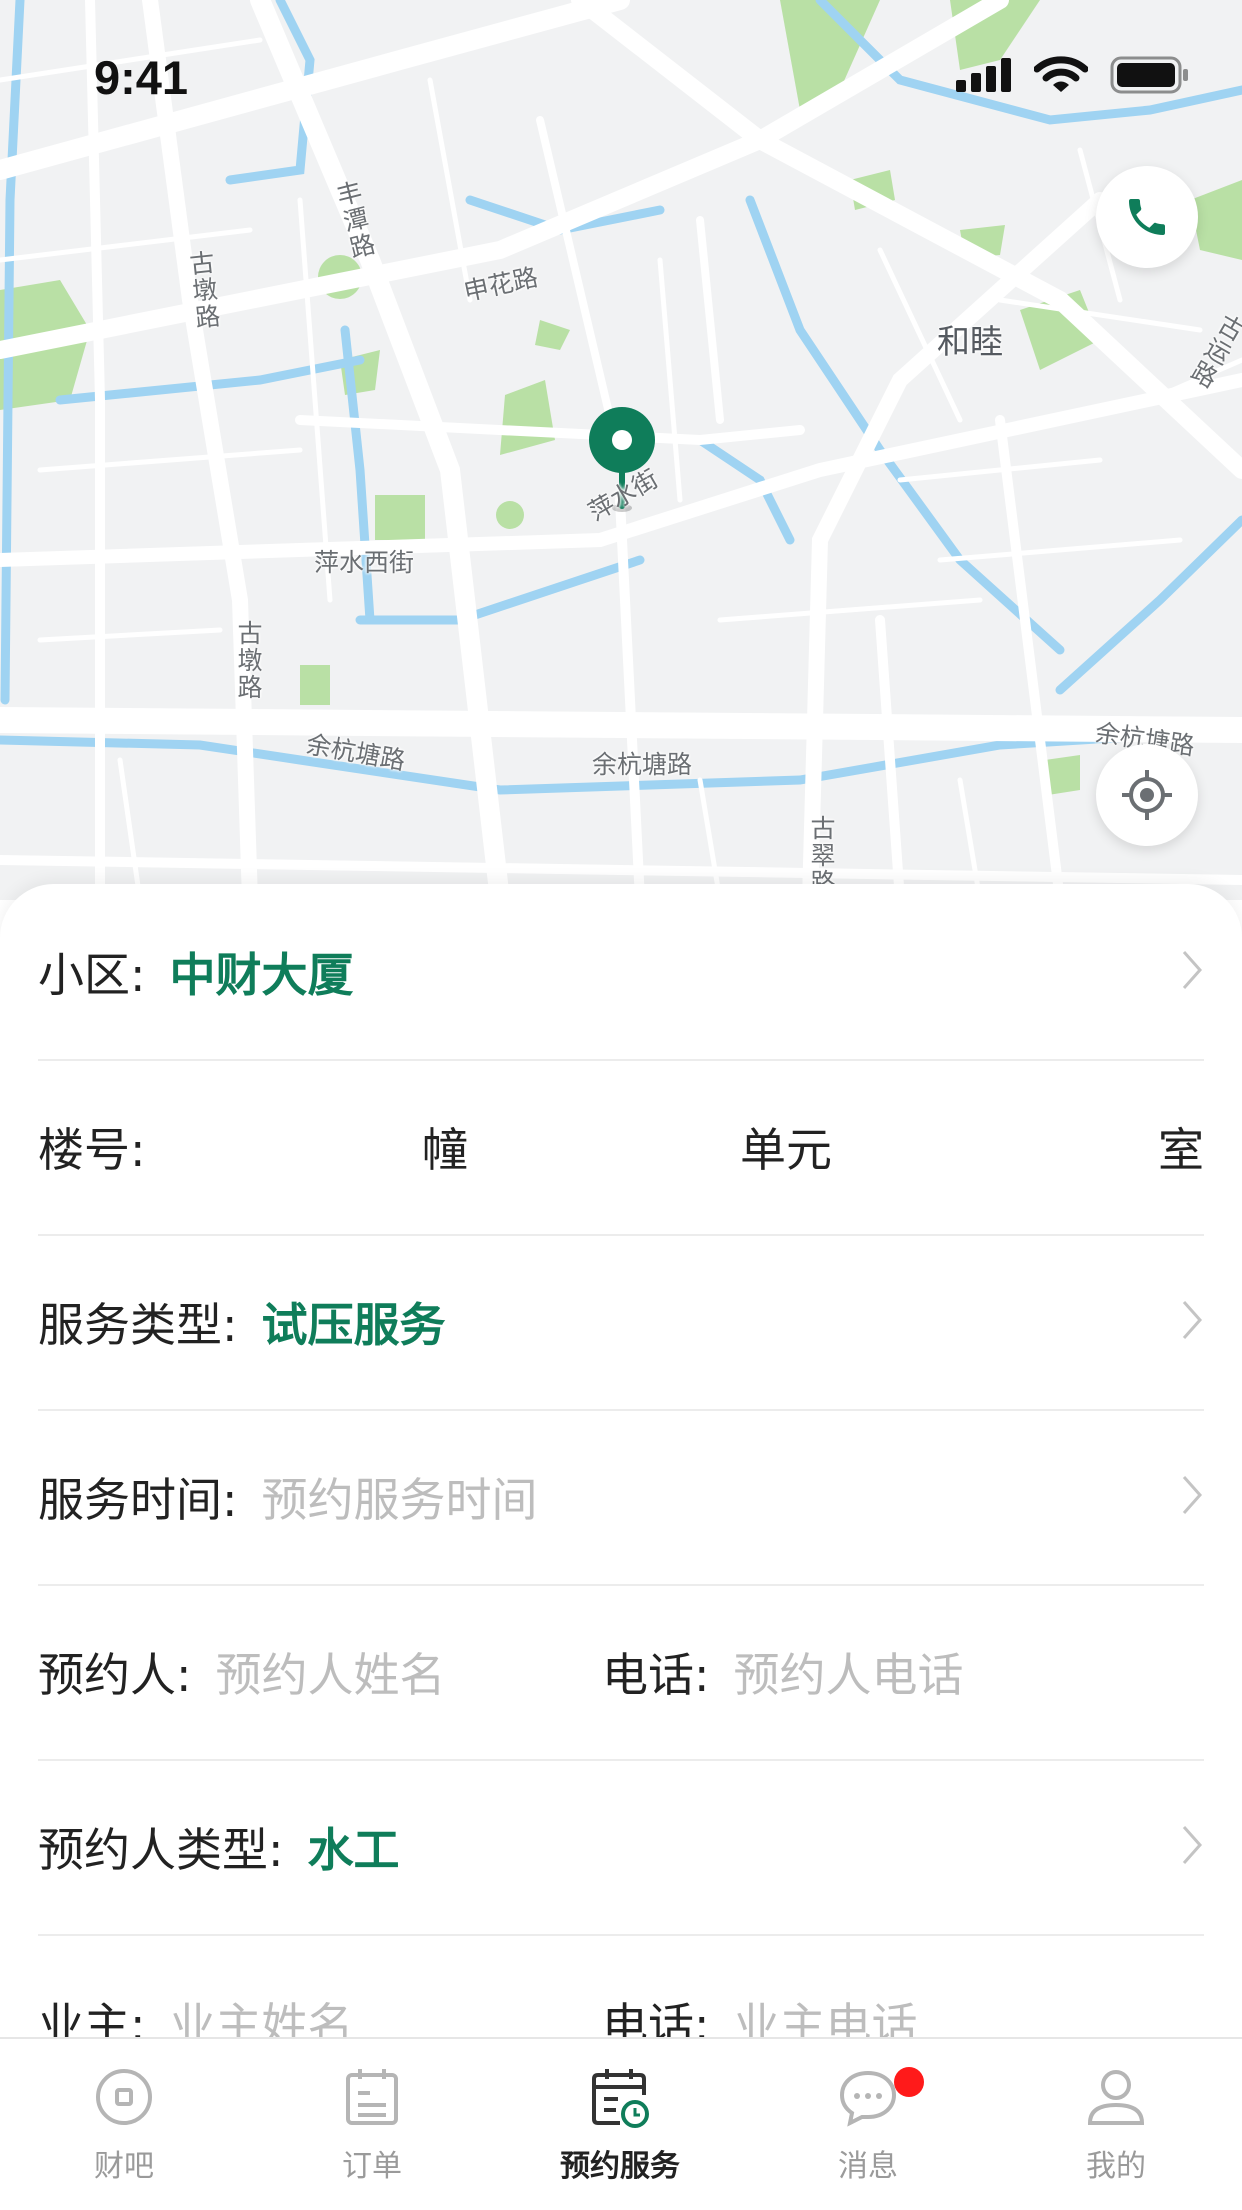 The image size is (1242, 2210). Describe the element at coordinates (621, 66) in the screenshot. I see `status-bar: 9:41` at that location.